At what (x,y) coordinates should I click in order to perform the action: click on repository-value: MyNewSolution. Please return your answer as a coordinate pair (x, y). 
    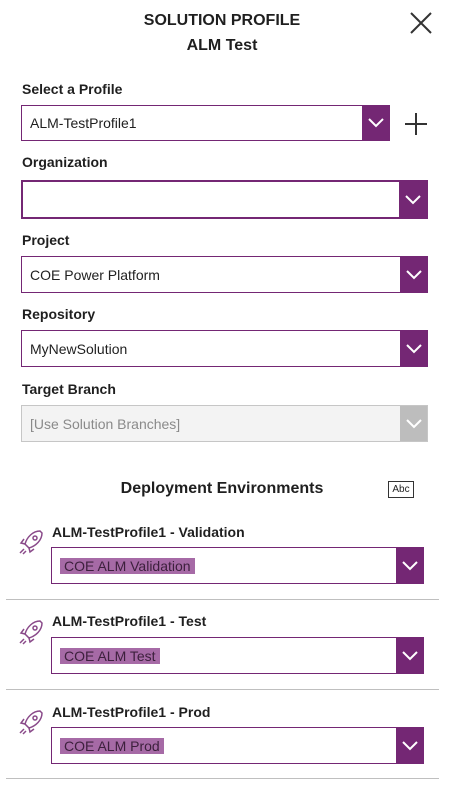
    Looking at the image, I should click on (79, 348).